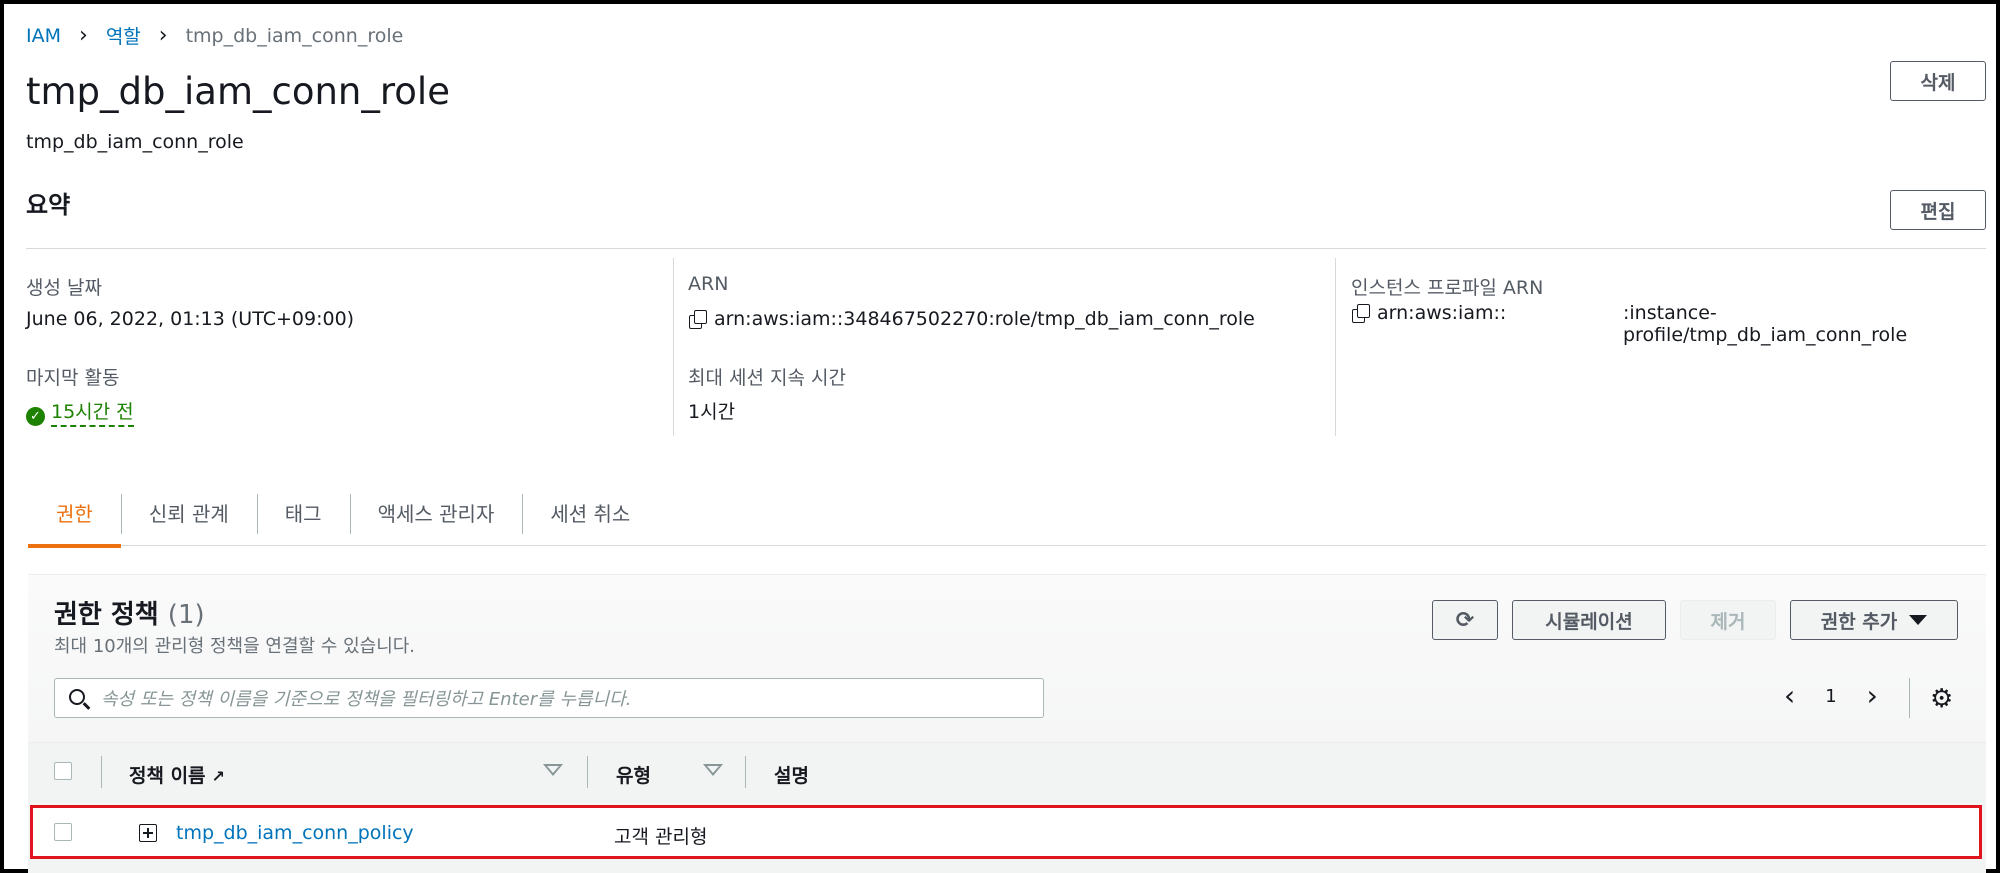 The height and width of the screenshot is (873, 2000). What do you see at coordinates (35, 416) in the screenshot?
I see `check-circle-icon: ✓` at bounding box center [35, 416].